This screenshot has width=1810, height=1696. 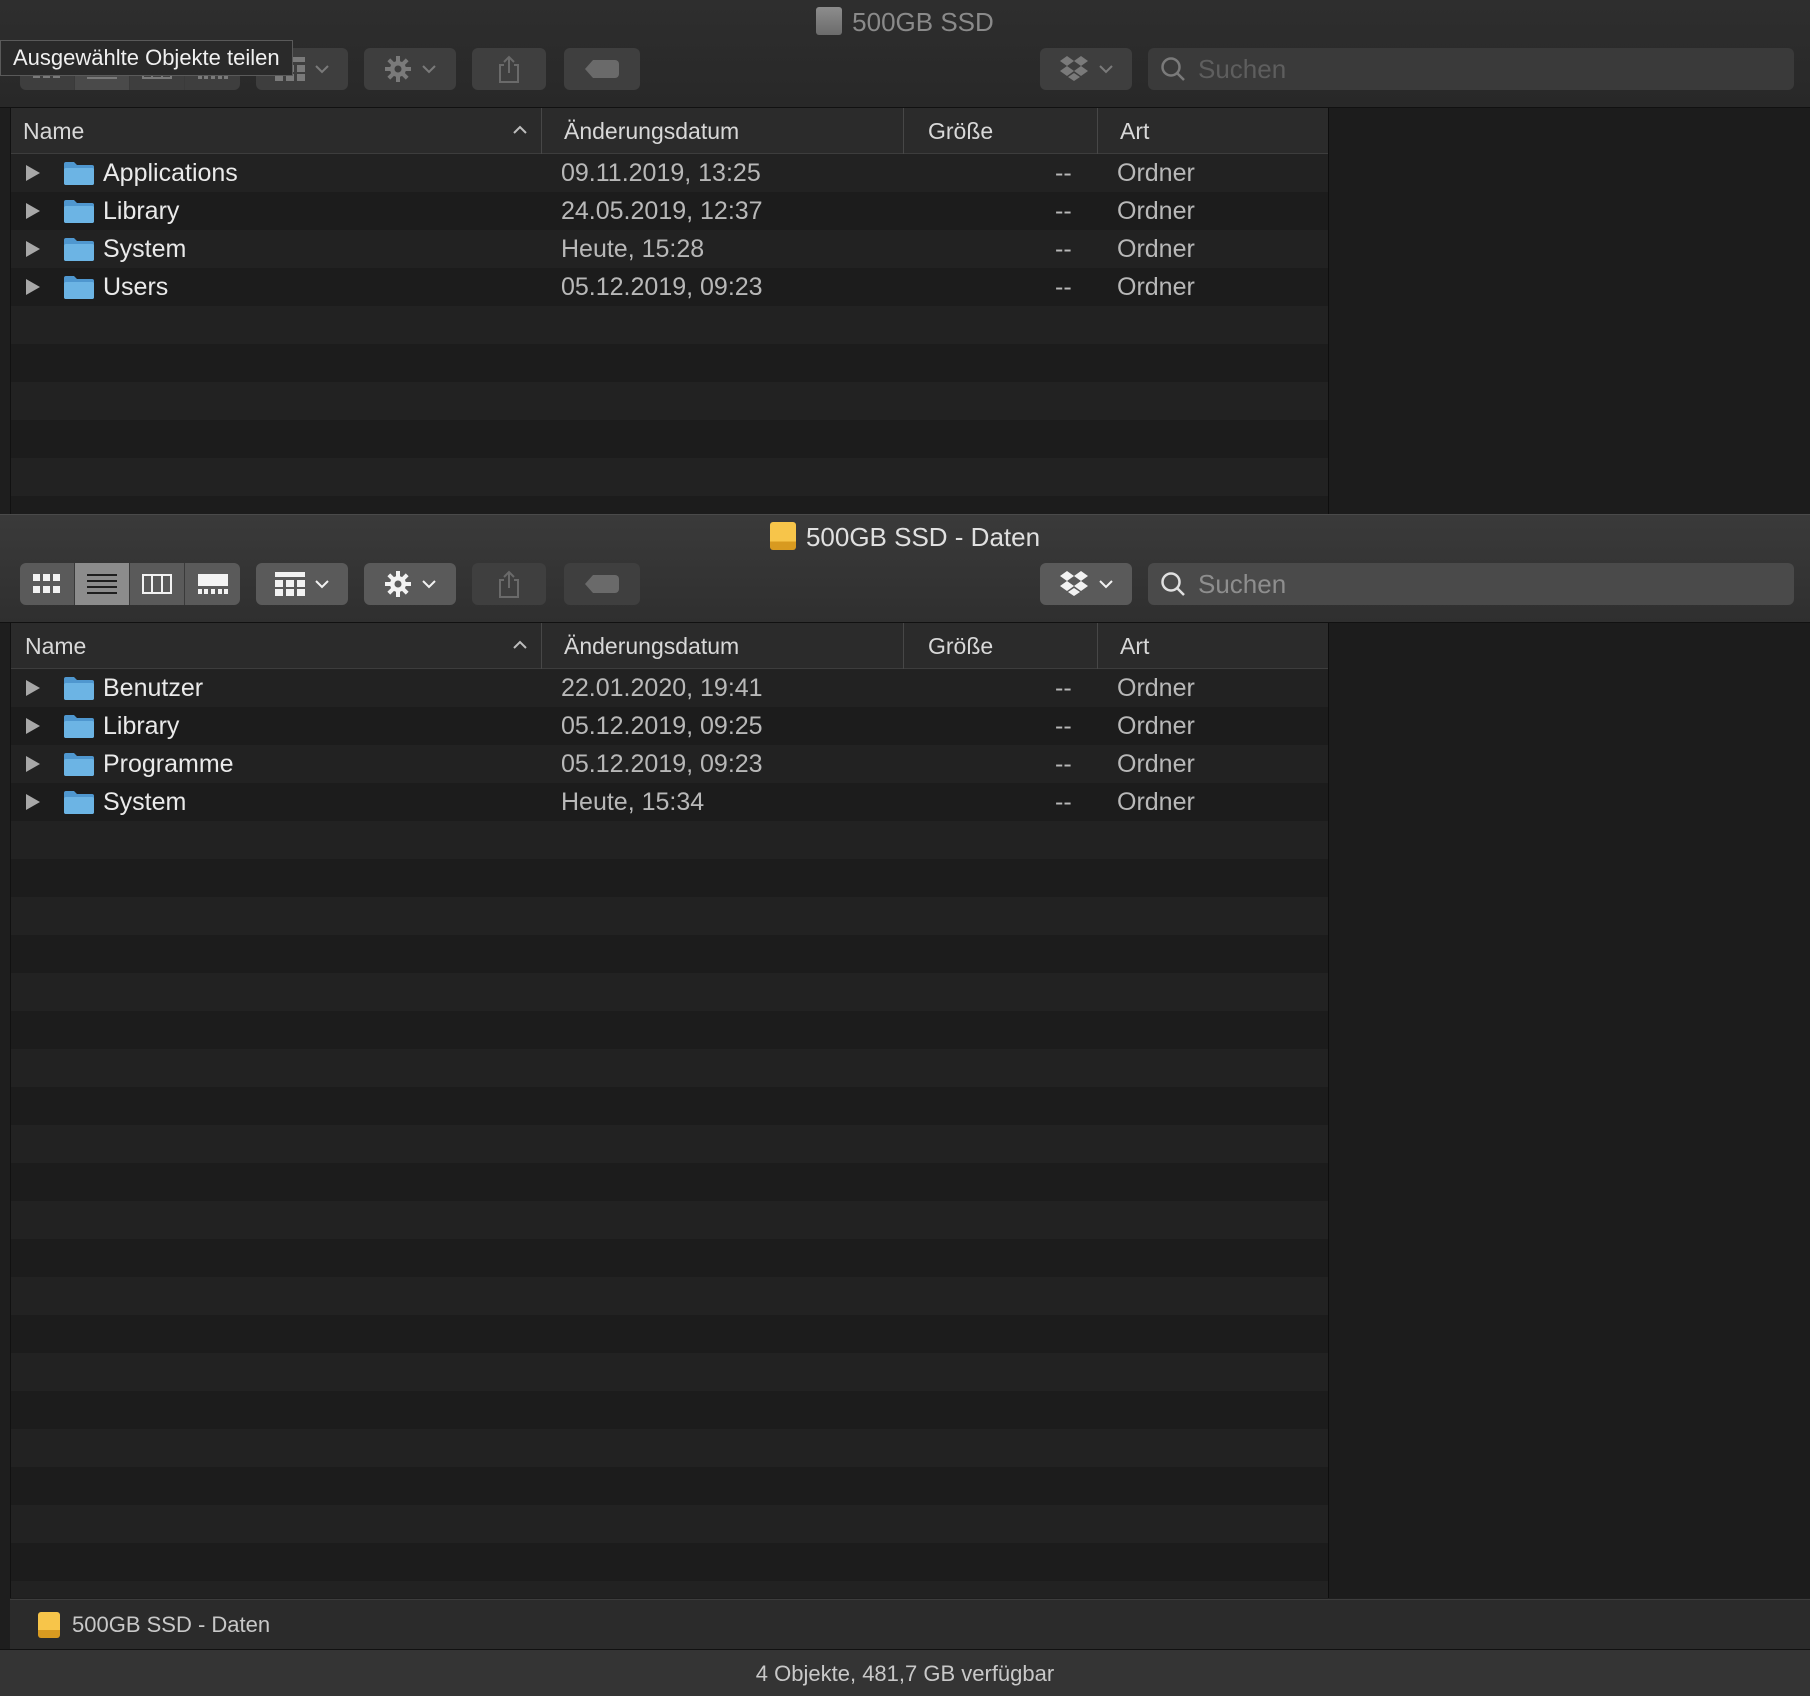 What do you see at coordinates (669, 249) in the screenshot?
I see `table-row: System Heute, 15:28 -- Ordner` at bounding box center [669, 249].